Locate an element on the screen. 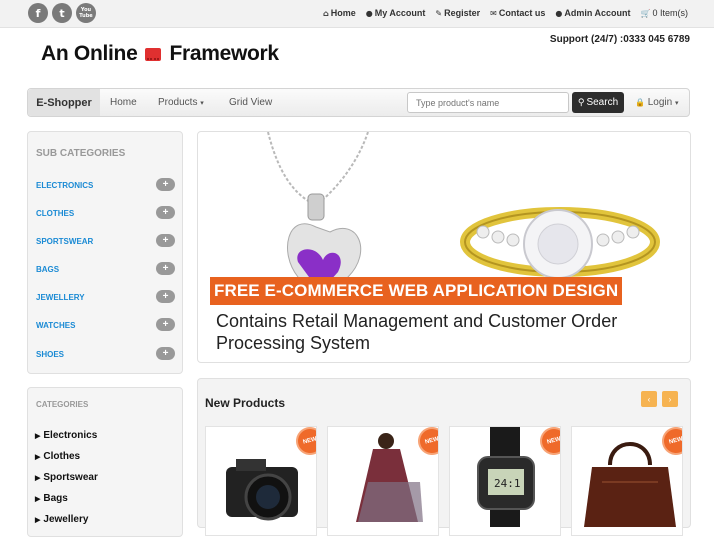 The image size is (714, 537). edit-icon: ✎ is located at coordinates (439, 13).